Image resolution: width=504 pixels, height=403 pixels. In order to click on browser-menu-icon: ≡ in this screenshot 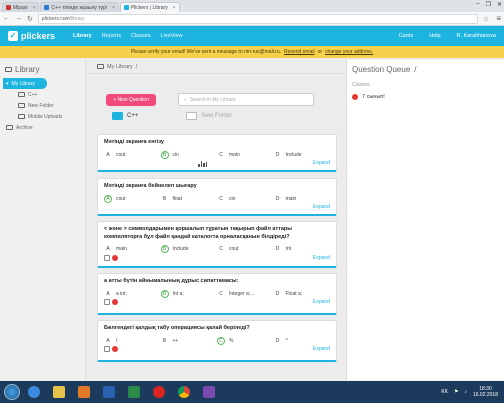, I will do `click(498, 18)`.